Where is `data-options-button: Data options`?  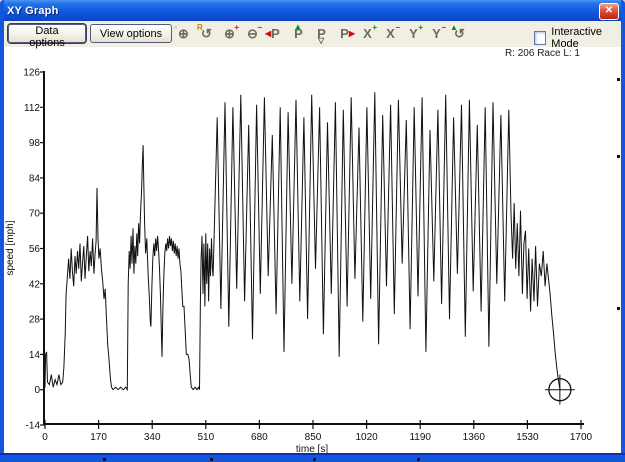 data-options-button: Data options is located at coordinates (47, 36).